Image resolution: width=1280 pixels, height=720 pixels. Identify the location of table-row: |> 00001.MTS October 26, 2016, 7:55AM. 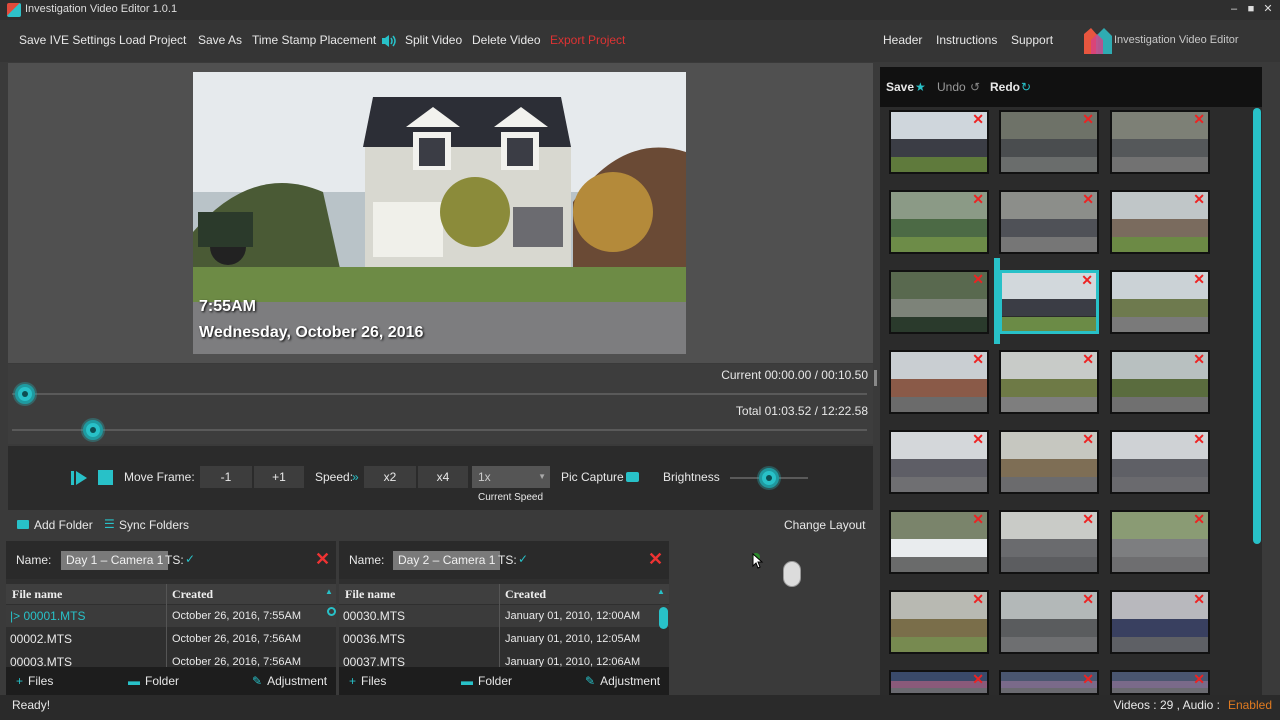
(171, 616).